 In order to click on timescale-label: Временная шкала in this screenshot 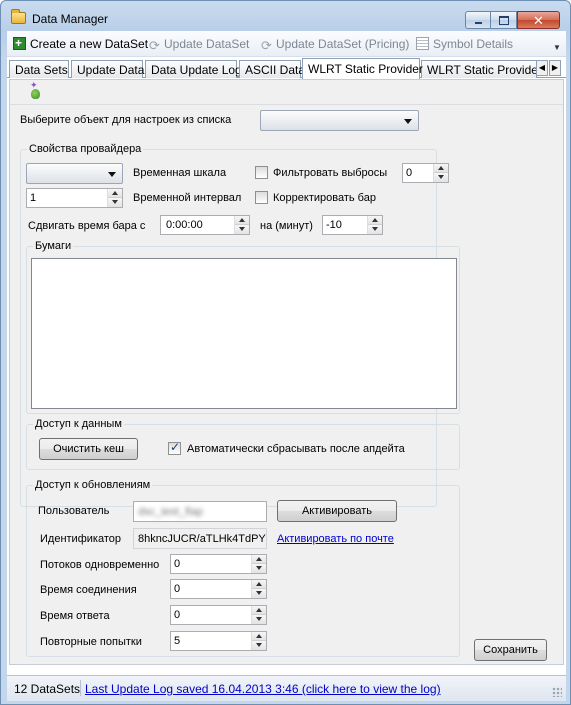, I will do `click(180, 173)`.